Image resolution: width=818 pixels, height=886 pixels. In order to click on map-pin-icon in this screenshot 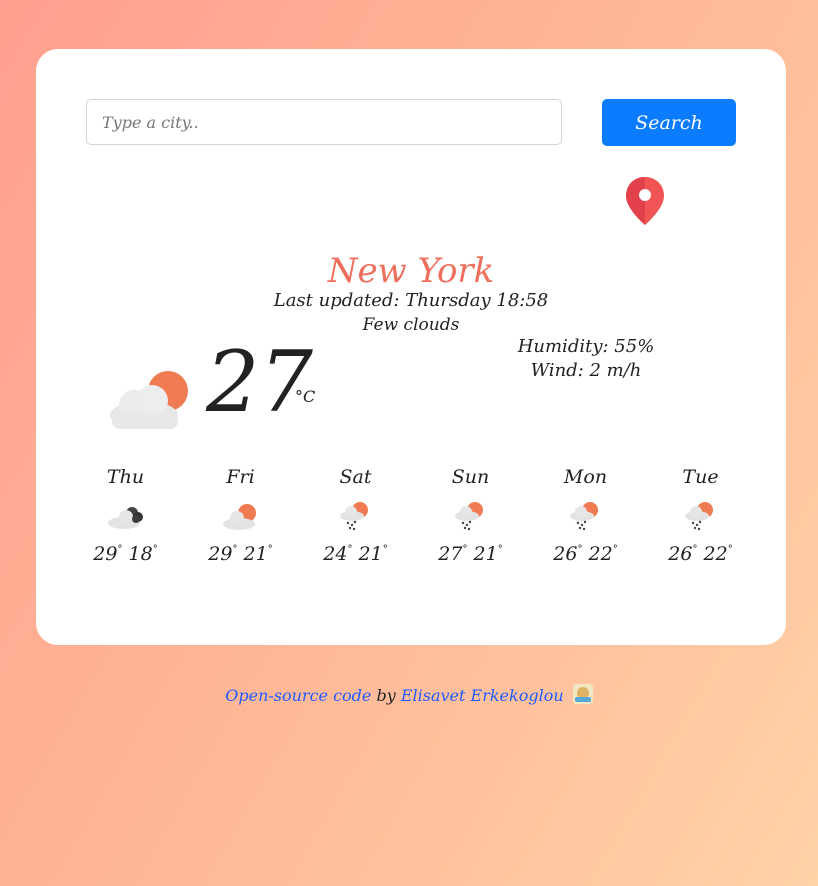, I will do `click(645, 201)`.